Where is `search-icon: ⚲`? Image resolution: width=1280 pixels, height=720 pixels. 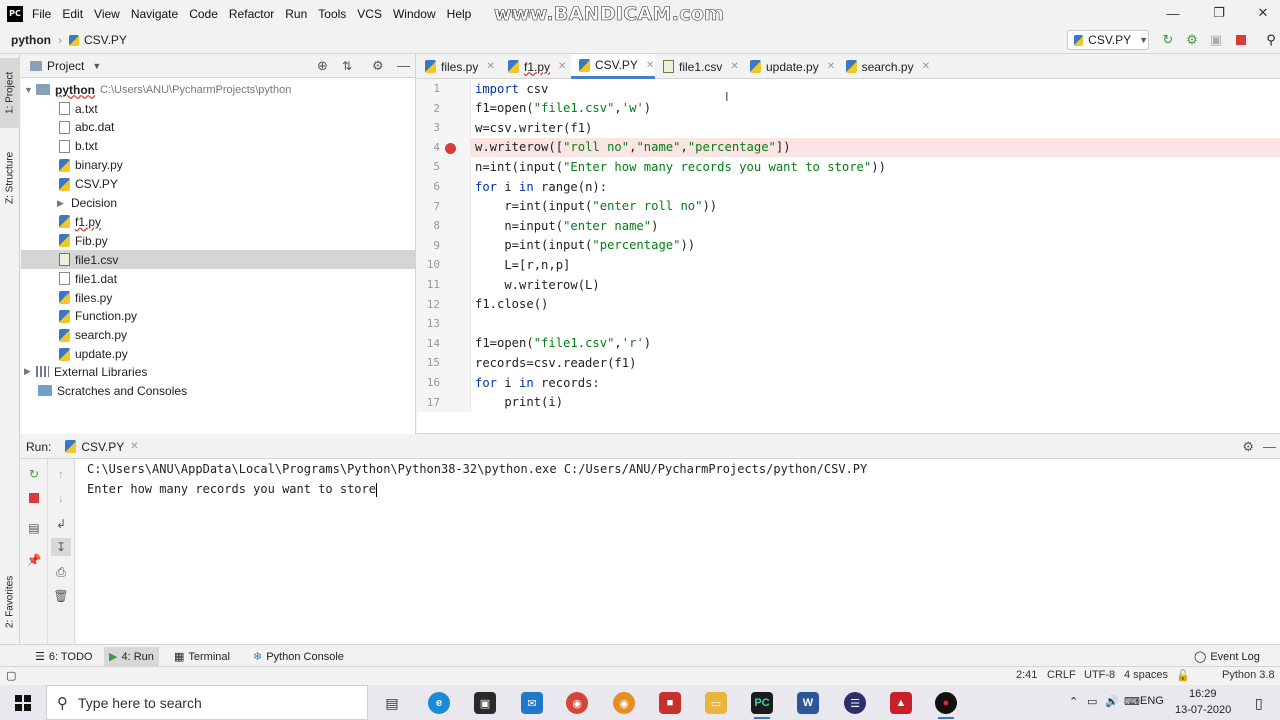 search-icon: ⚲ is located at coordinates (1271, 40).